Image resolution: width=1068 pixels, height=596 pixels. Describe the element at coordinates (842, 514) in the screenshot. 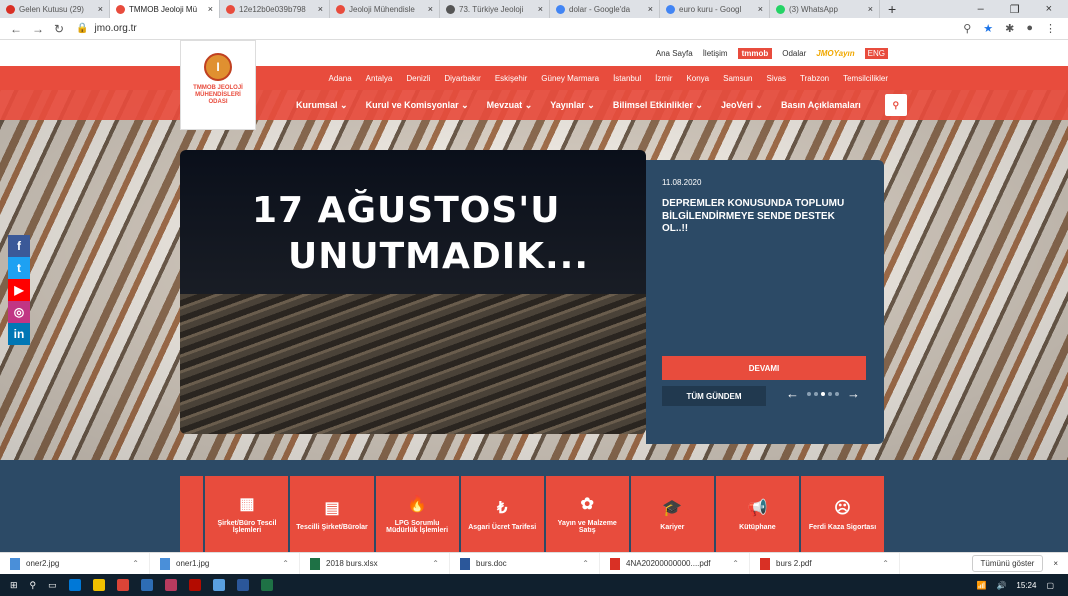

I see `quick-link-card: ☹ Ferdi Kaza Sigortası` at that location.